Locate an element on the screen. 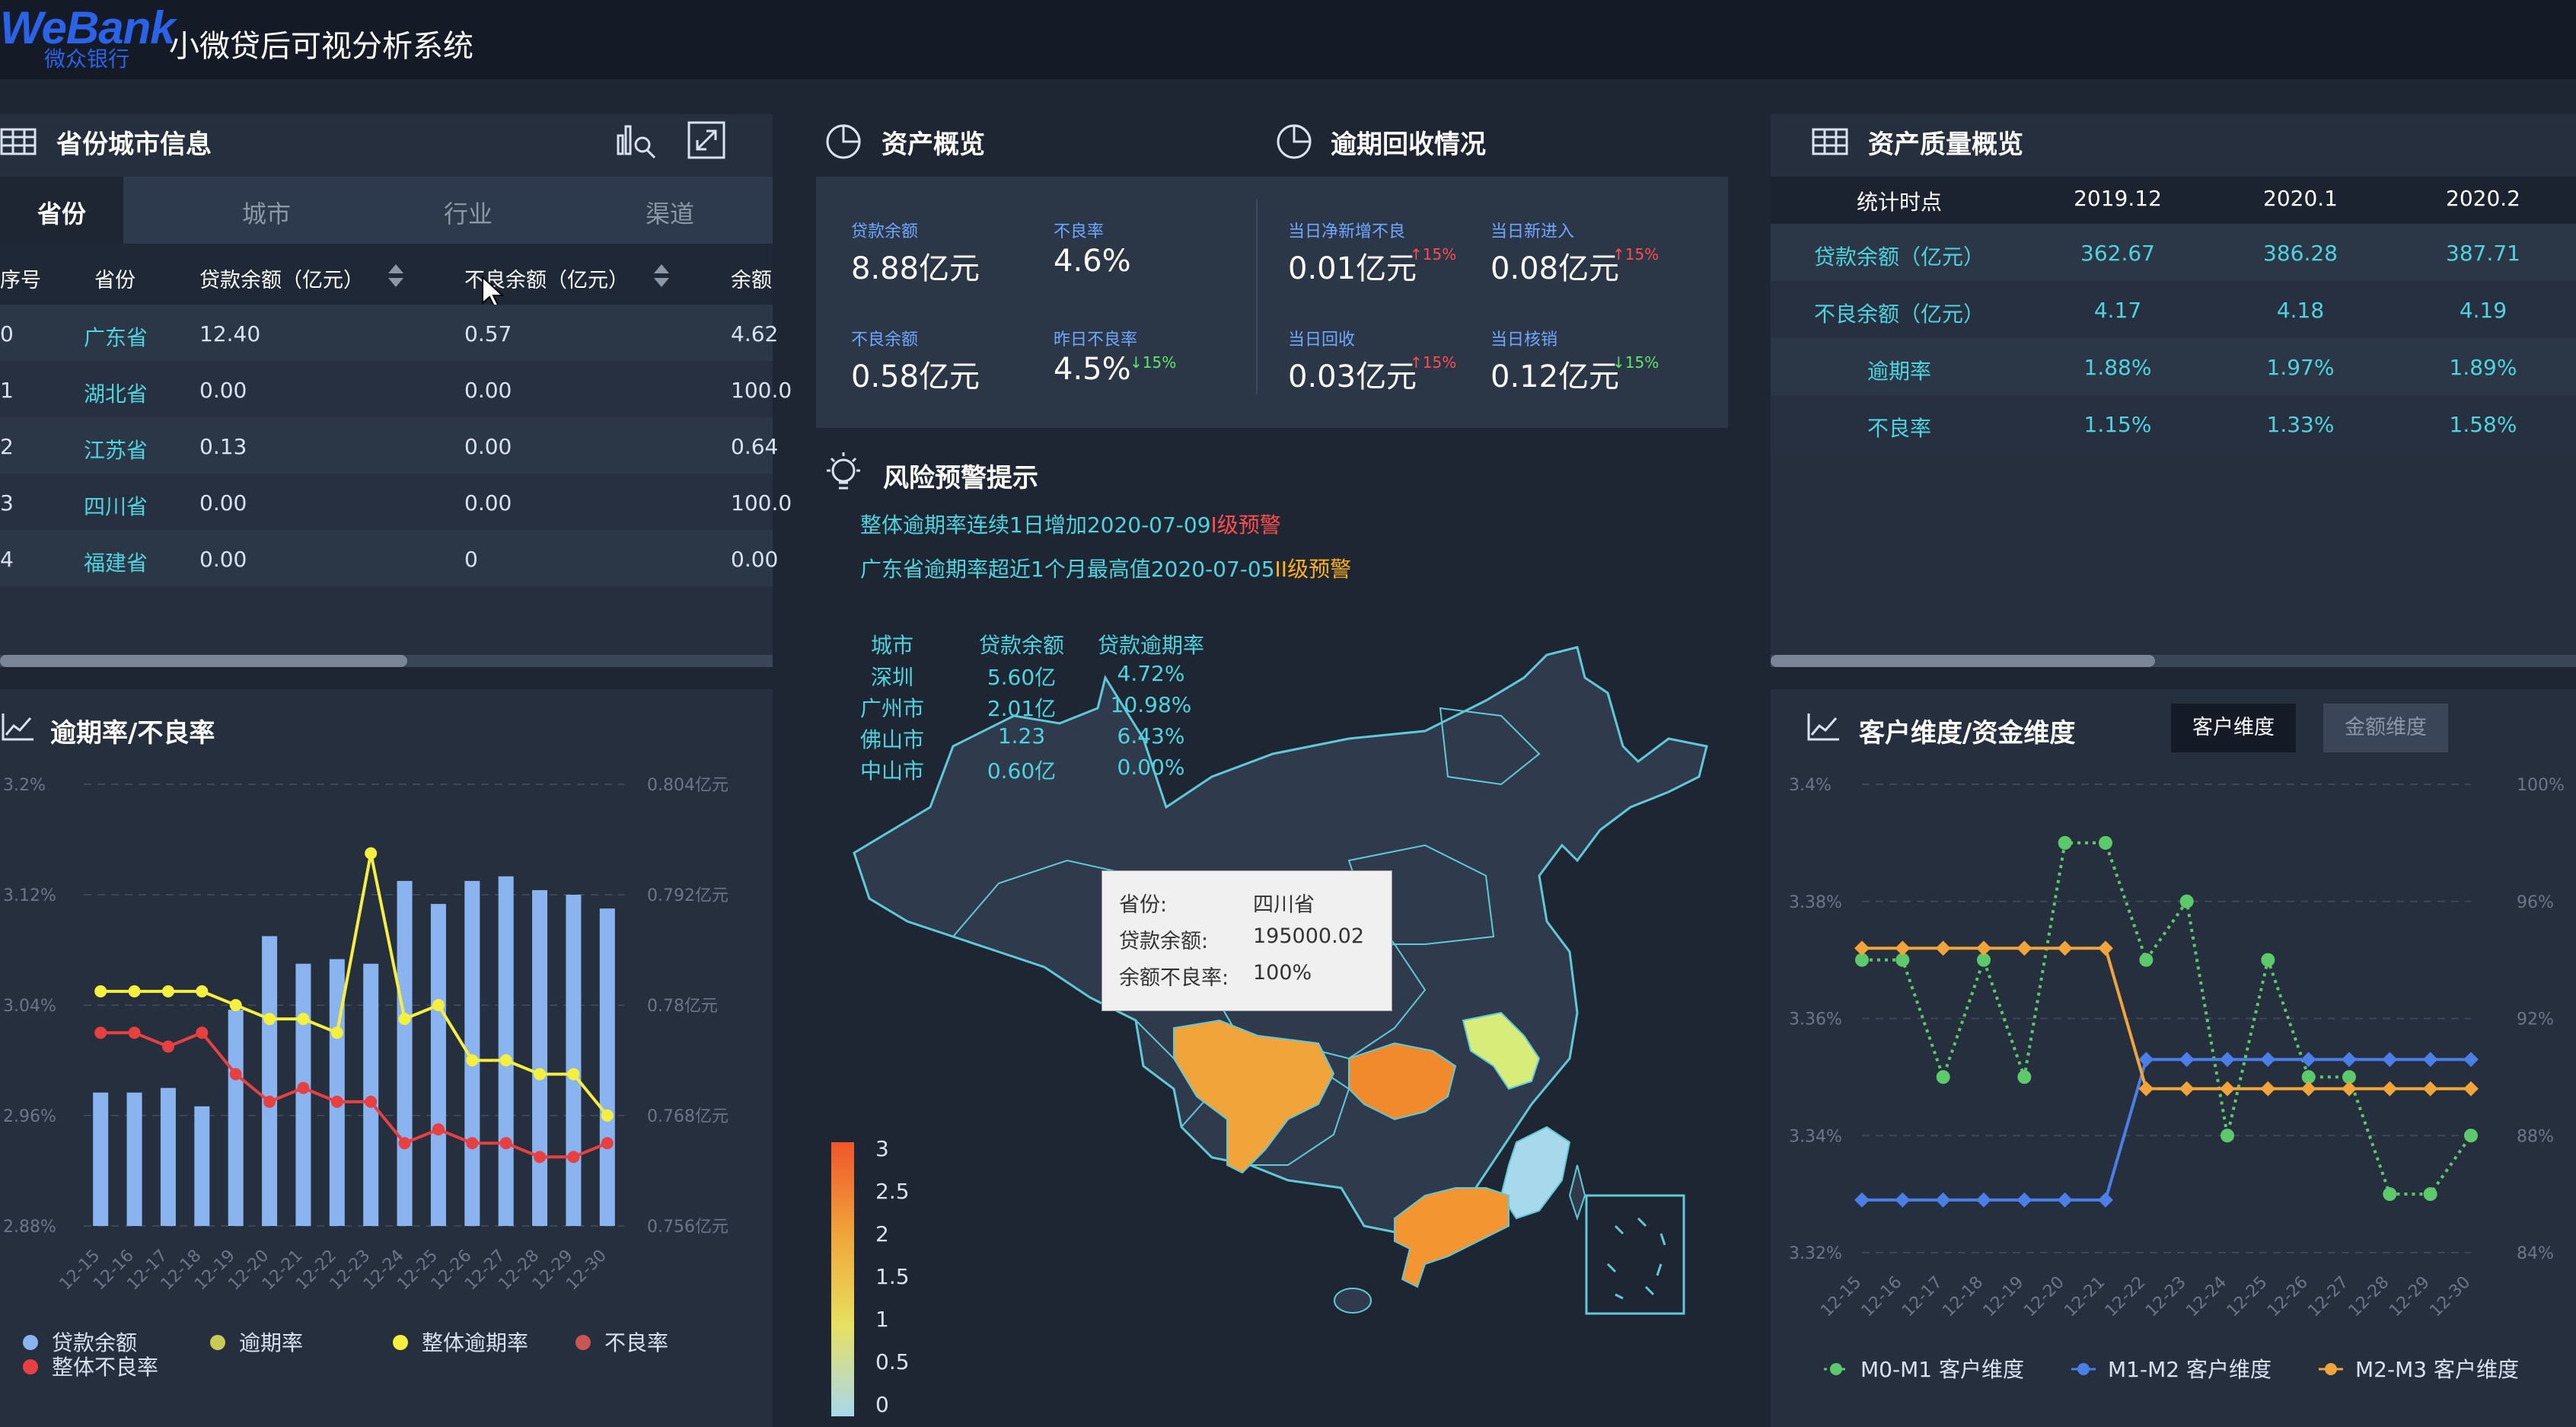  city-cell: 2.01亿 is located at coordinates (1022, 708).